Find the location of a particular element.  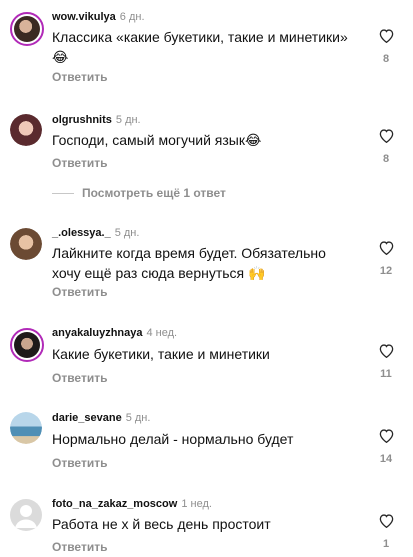

comment-meta: _.olessya._ 5 дн. is located at coordinates (95, 233).